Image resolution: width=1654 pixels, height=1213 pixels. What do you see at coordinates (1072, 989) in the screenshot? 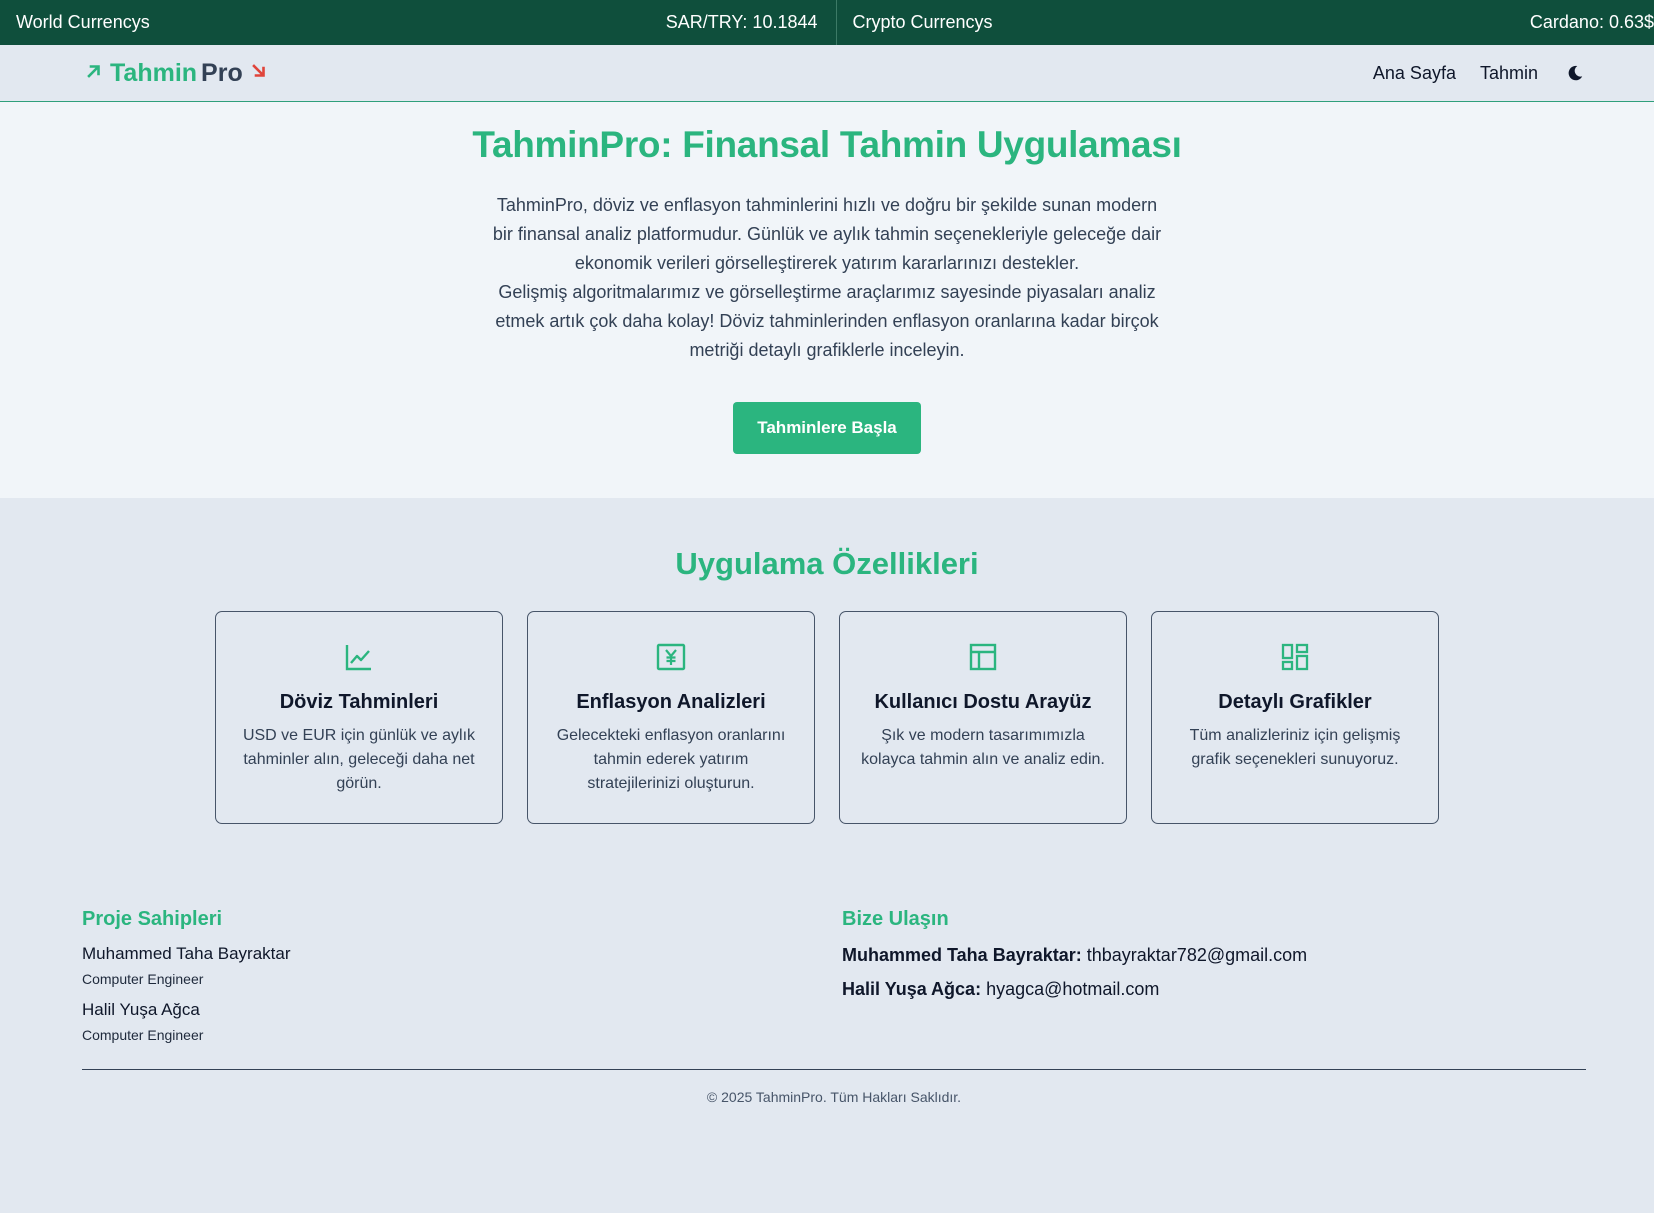
I see `contact-email-link: hyagca@hotmail.com` at bounding box center [1072, 989].